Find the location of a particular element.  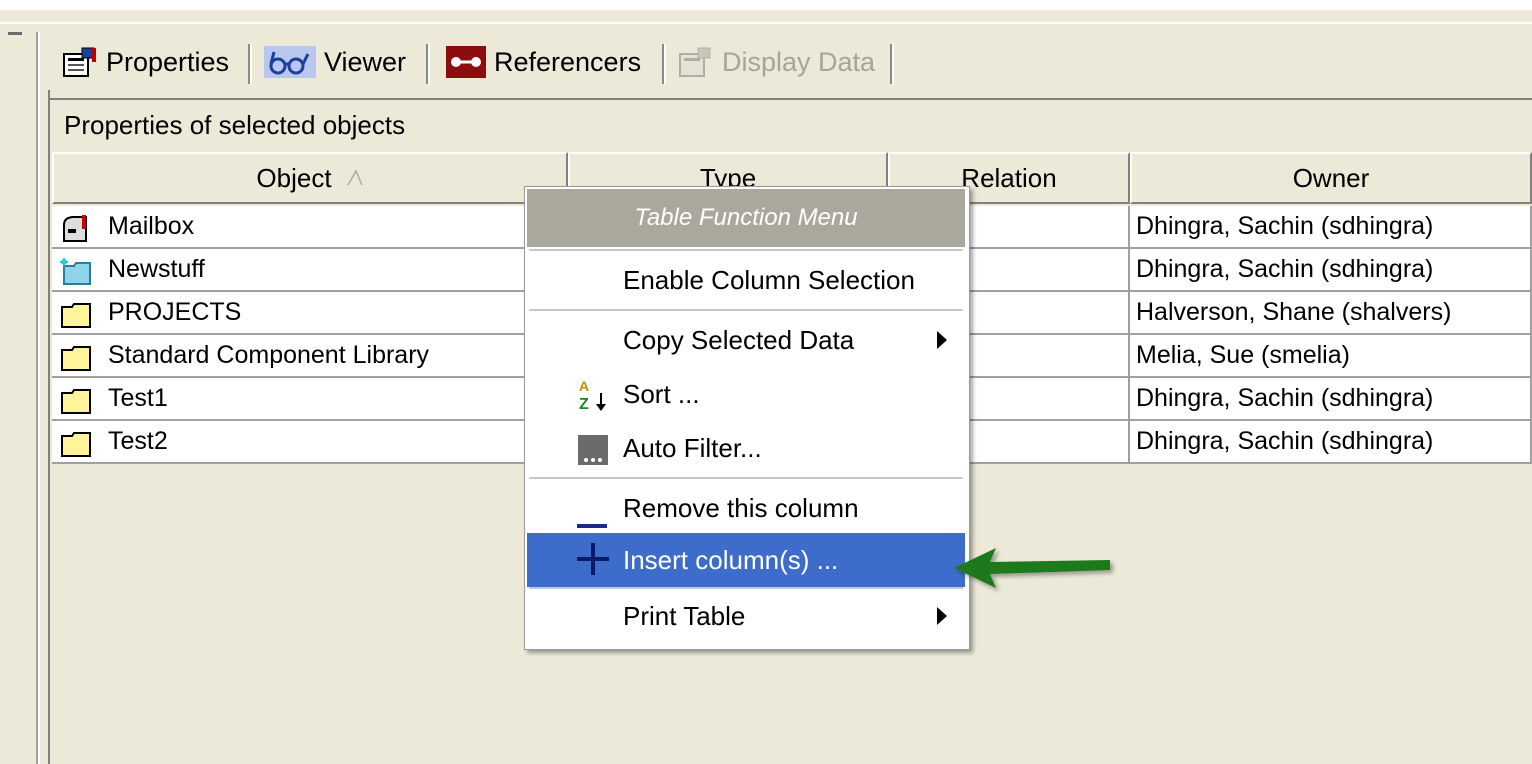

minus-icon is located at coordinates (593, 520).